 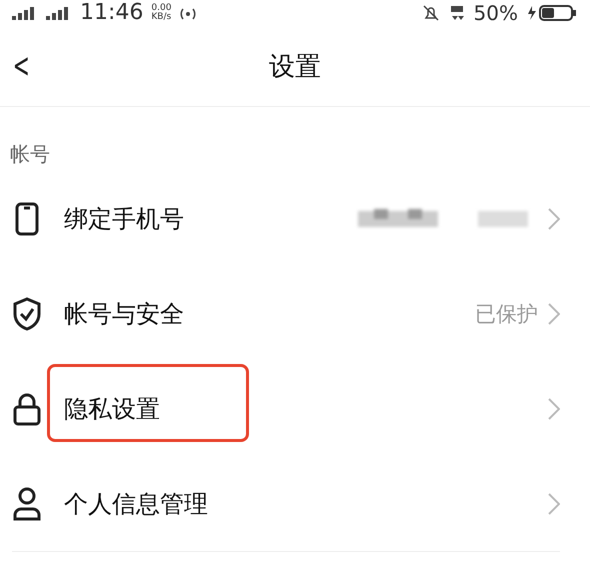 What do you see at coordinates (27, 314) in the screenshot?
I see `shield-icon` at bounding box center [27, 314].